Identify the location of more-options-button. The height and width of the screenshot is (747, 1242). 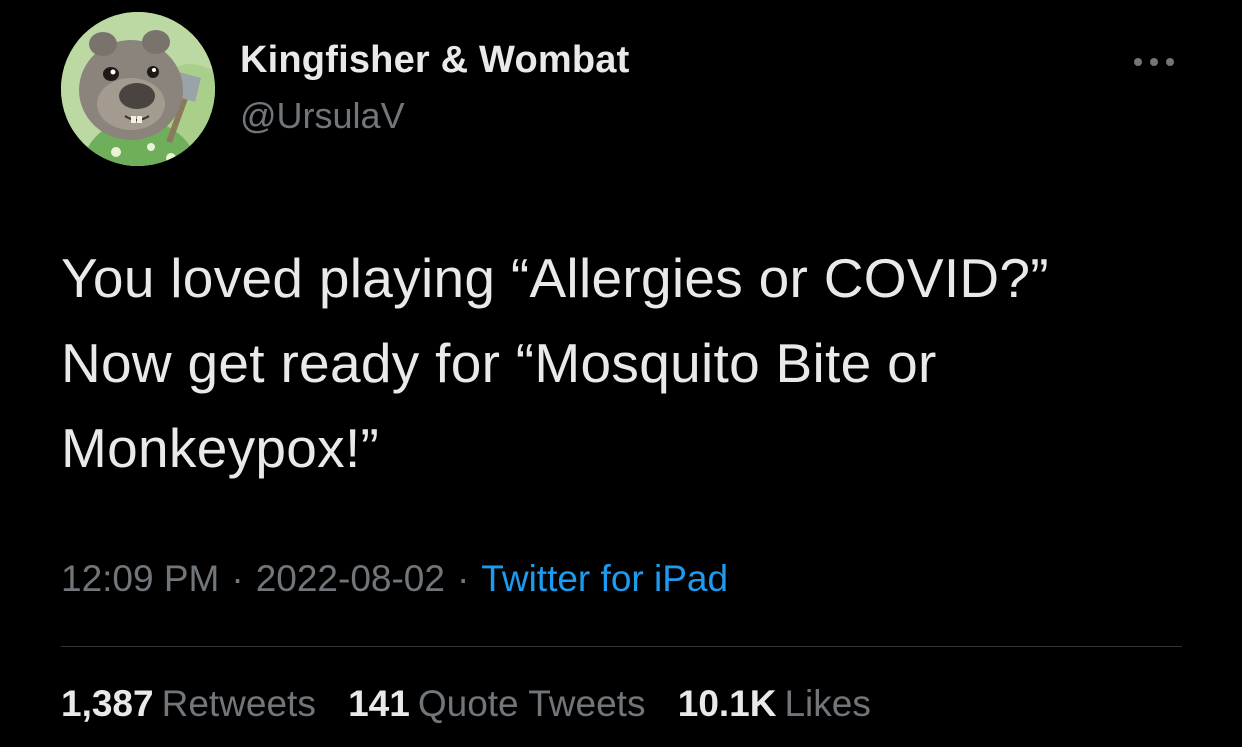
(1154, 62).